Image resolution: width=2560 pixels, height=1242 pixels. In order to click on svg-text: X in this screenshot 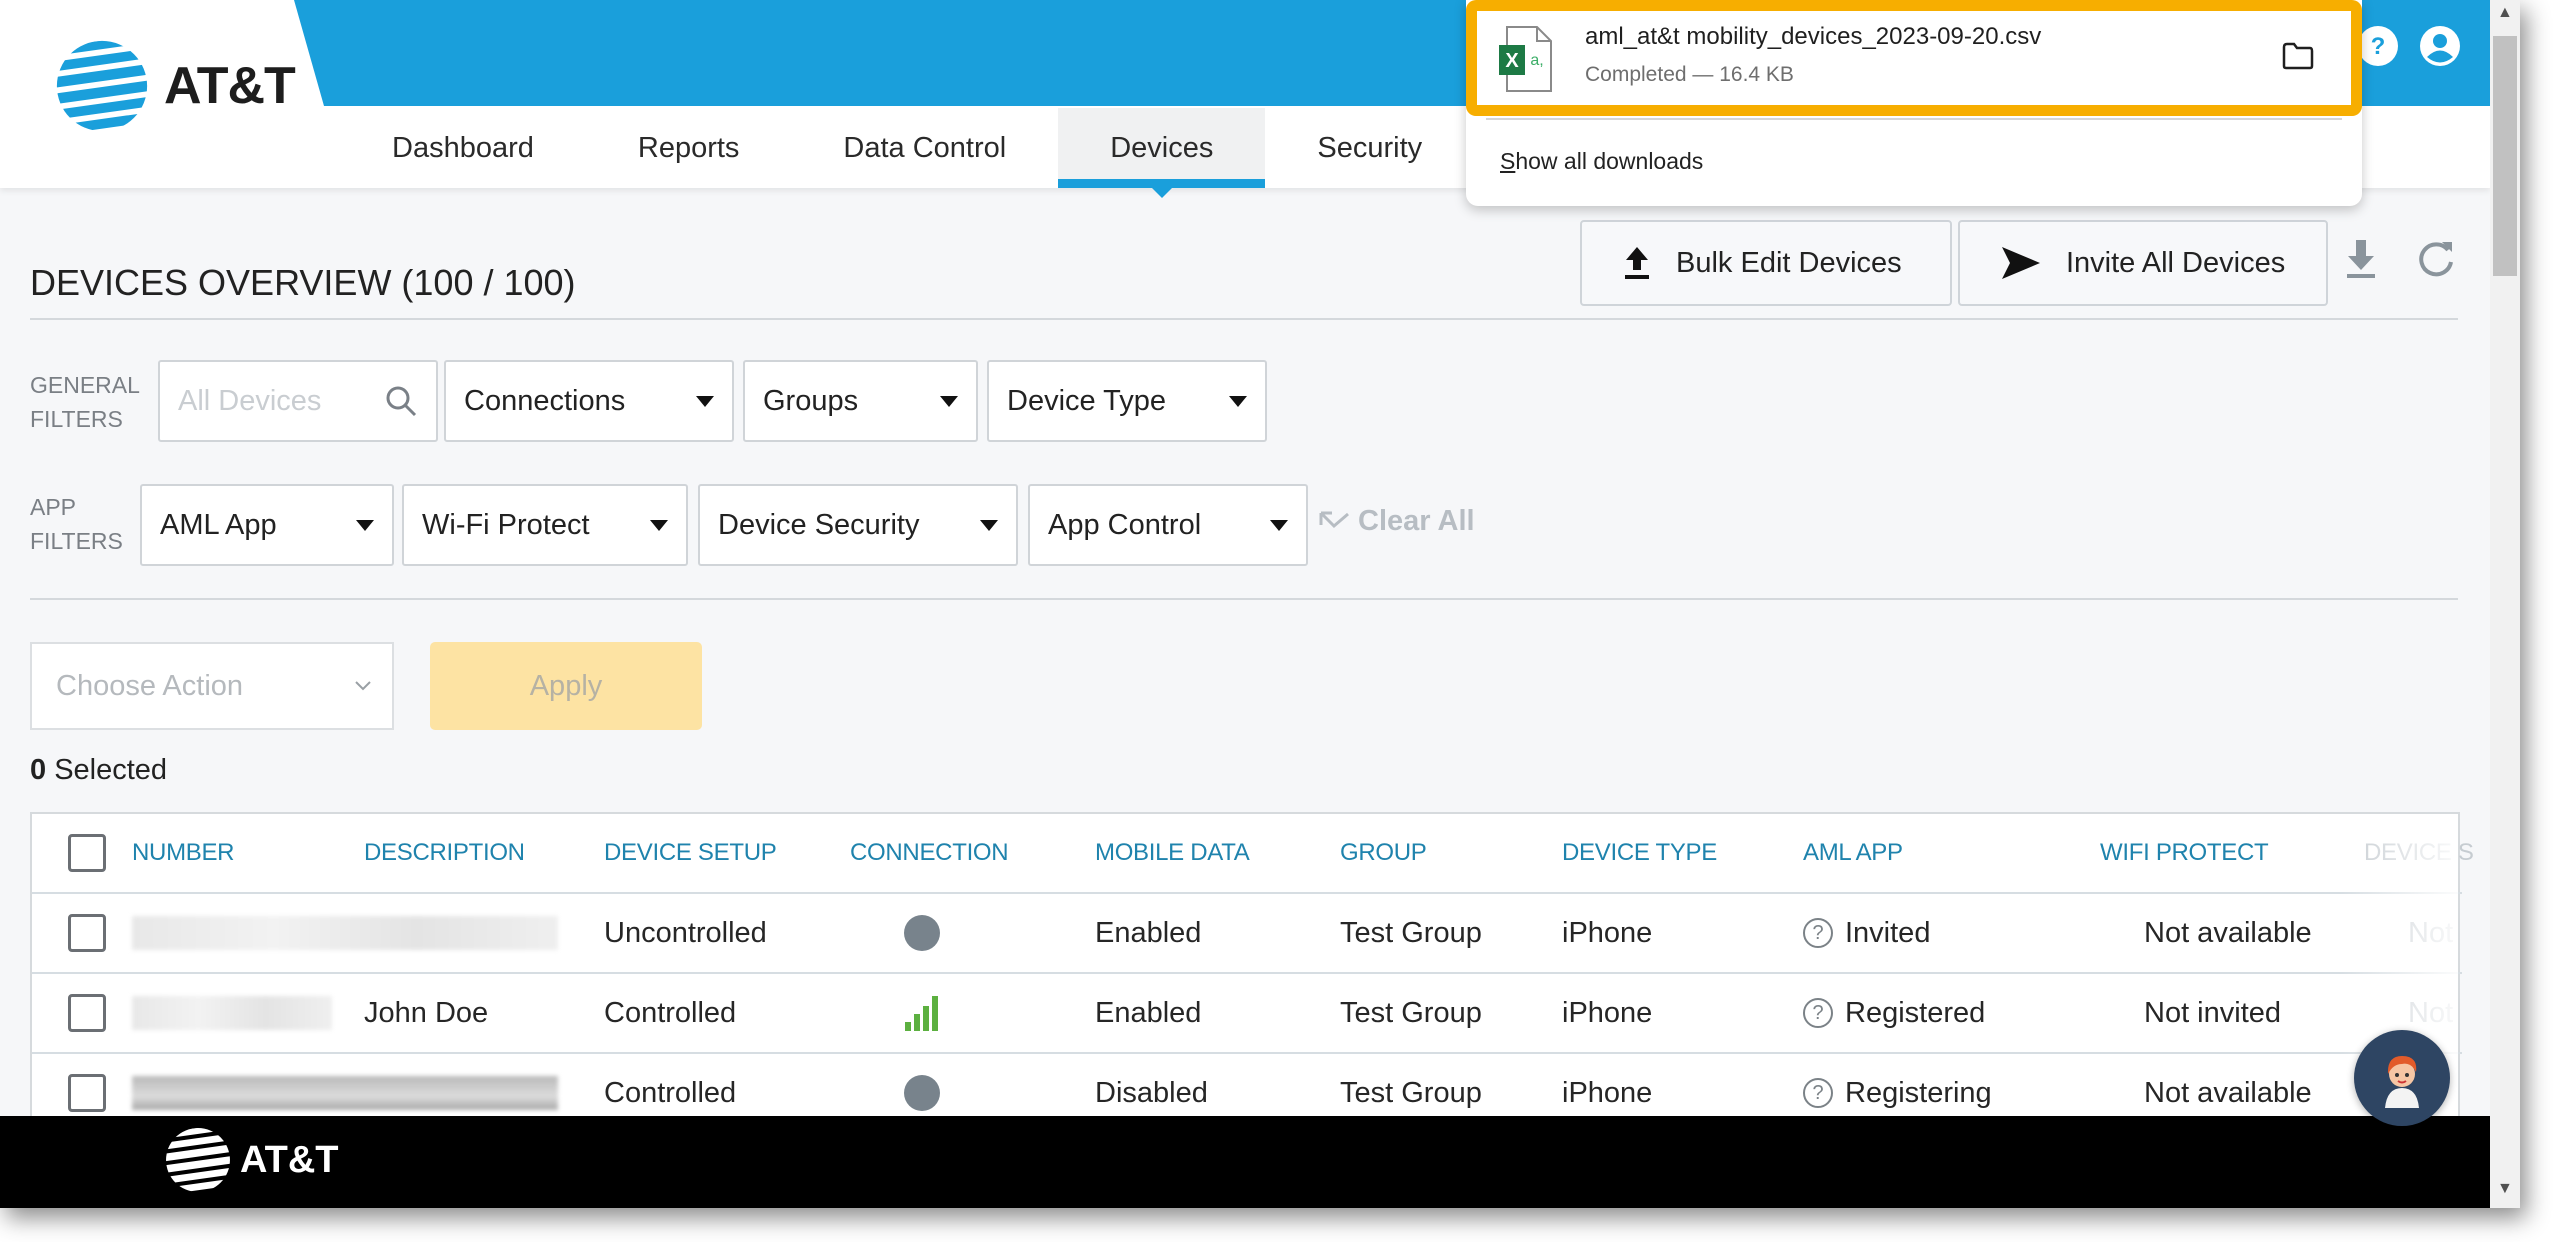, I will do `click(1512, 61)`.